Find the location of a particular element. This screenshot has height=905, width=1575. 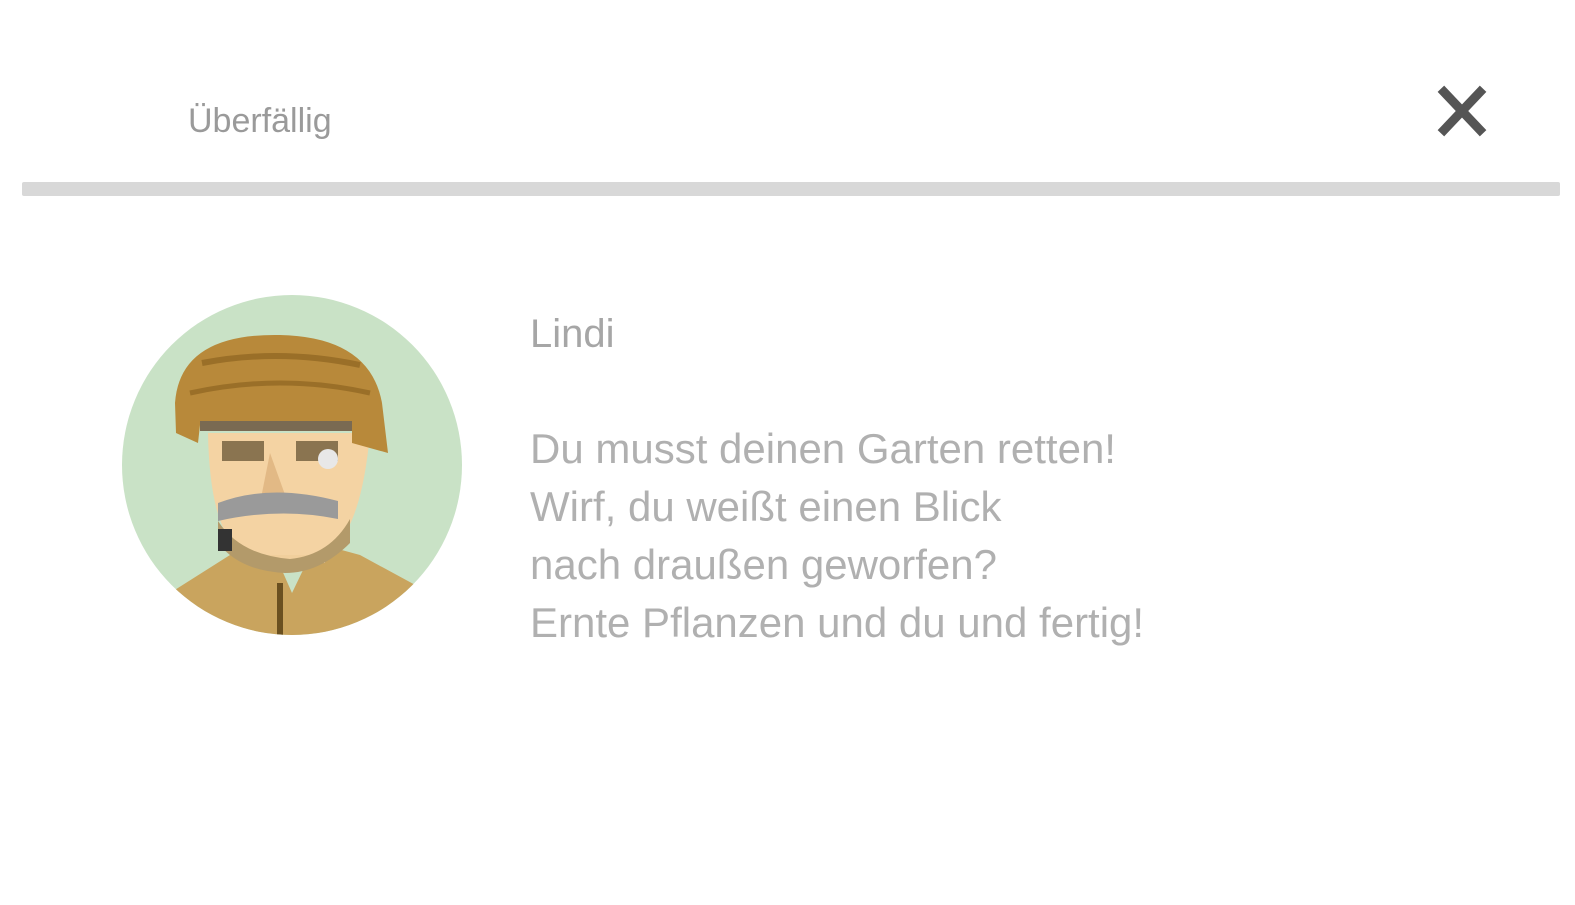

close-icon is located at coordinates (1462, 111).